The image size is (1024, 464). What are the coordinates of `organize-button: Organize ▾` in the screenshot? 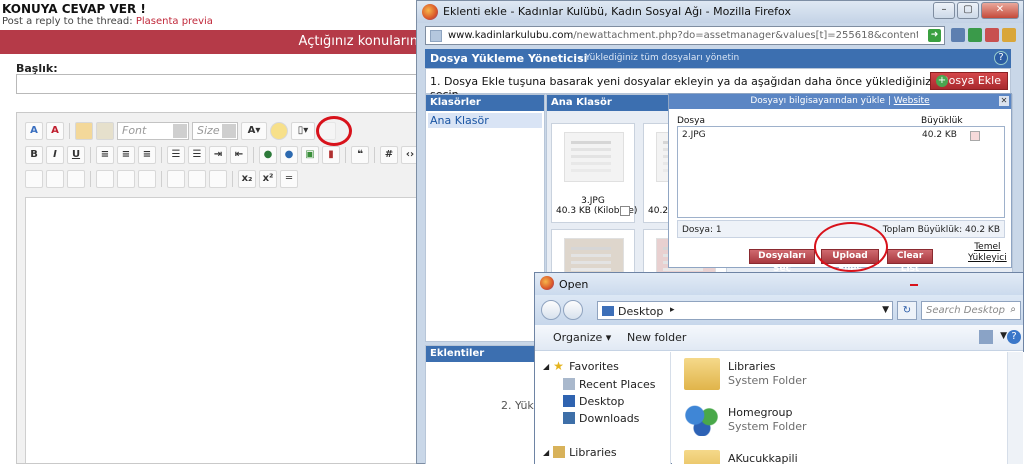 It's located at (582, 337).